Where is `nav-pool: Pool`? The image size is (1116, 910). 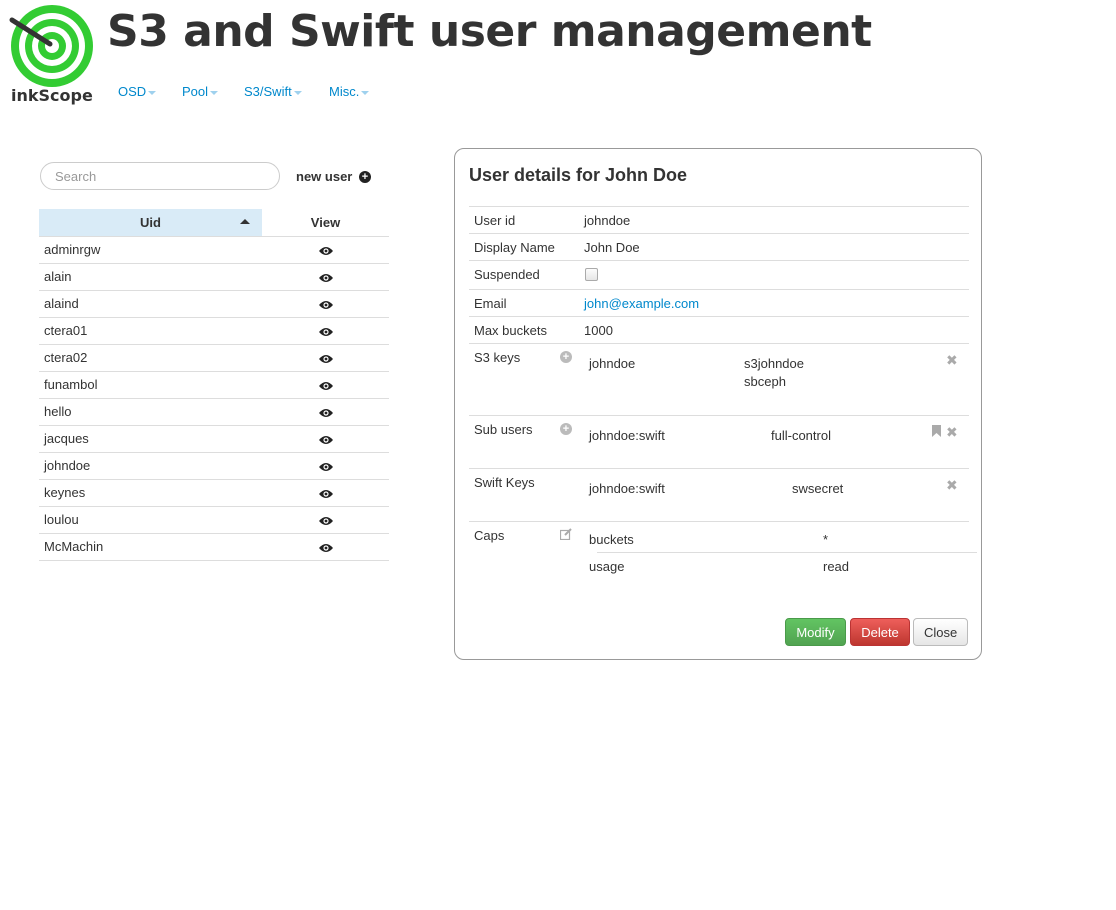
nav-pool: Pool is located at coordinates (200, 91).